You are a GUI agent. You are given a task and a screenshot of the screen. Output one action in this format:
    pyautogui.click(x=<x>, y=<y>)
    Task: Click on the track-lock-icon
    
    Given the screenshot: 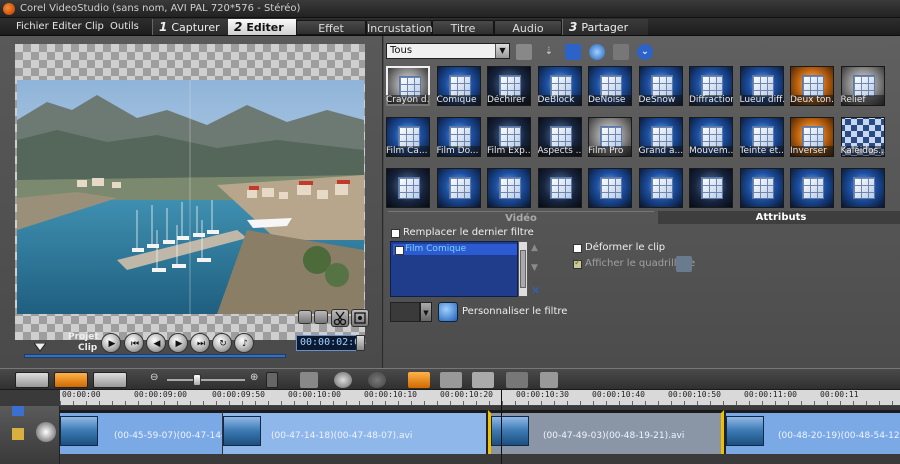 What is the action you would take?
    pyautogui.click(x=18, y=434)
    